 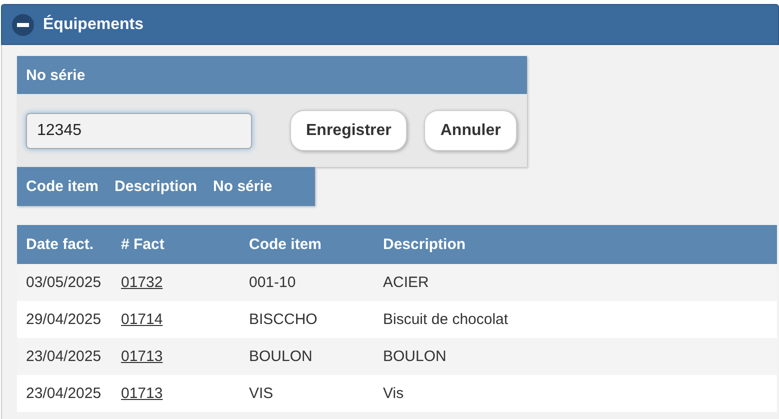 What do you see at coordinates (406, 282) in the screenshot?
I see `table-cell-text: ACIER` at bounding box center [406, 282].